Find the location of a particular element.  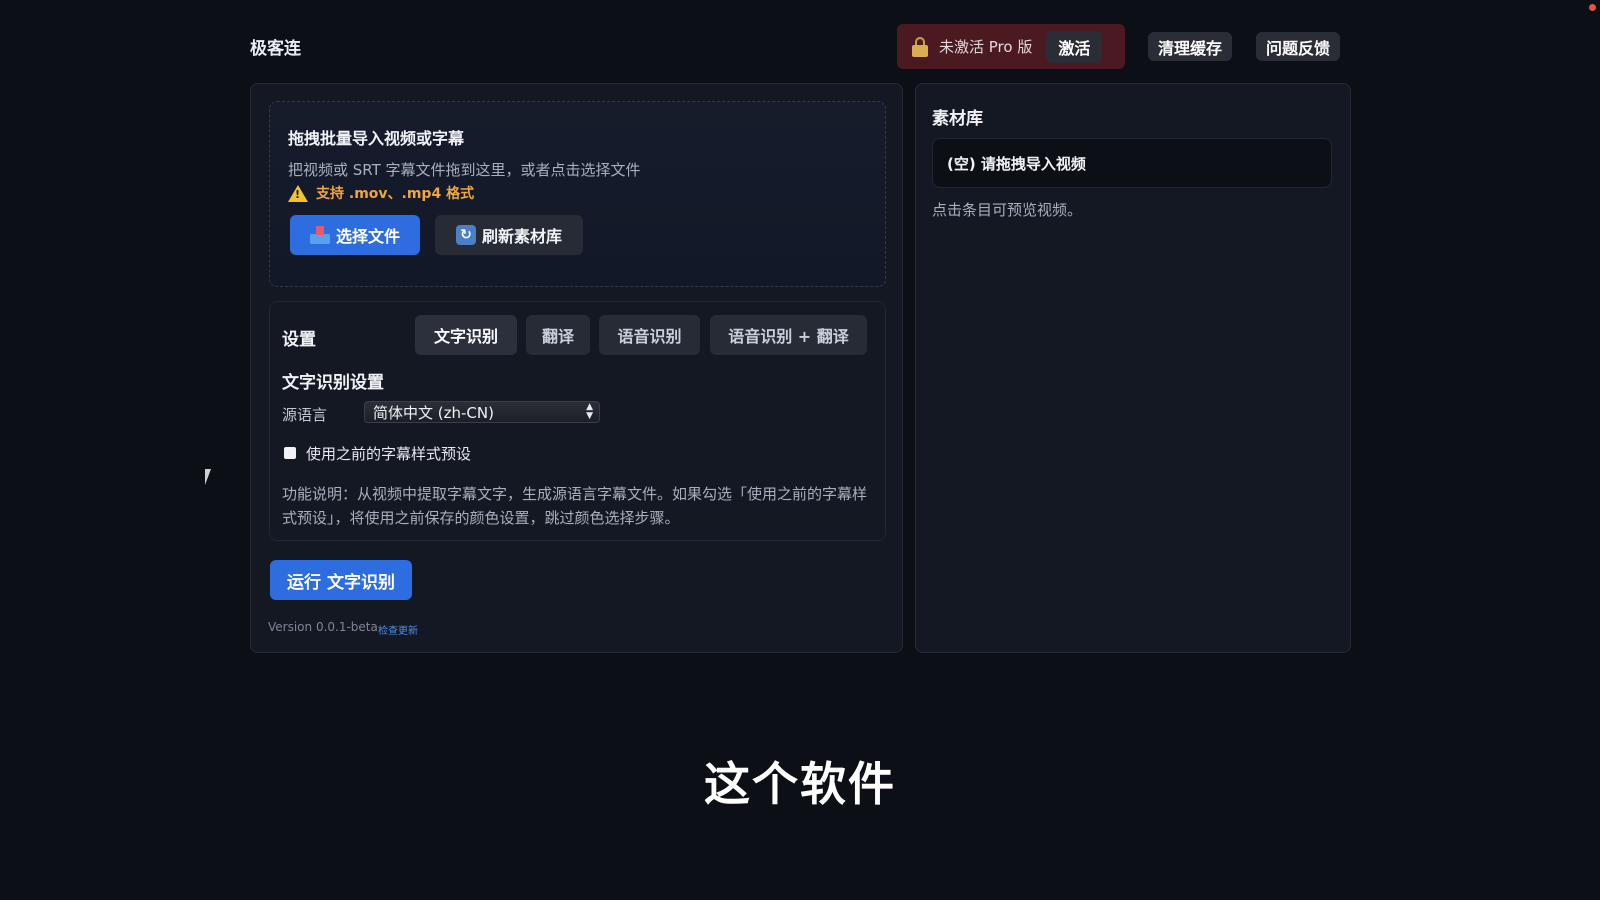

refresh-icon: ↻ is located at coordinates (465, 235).